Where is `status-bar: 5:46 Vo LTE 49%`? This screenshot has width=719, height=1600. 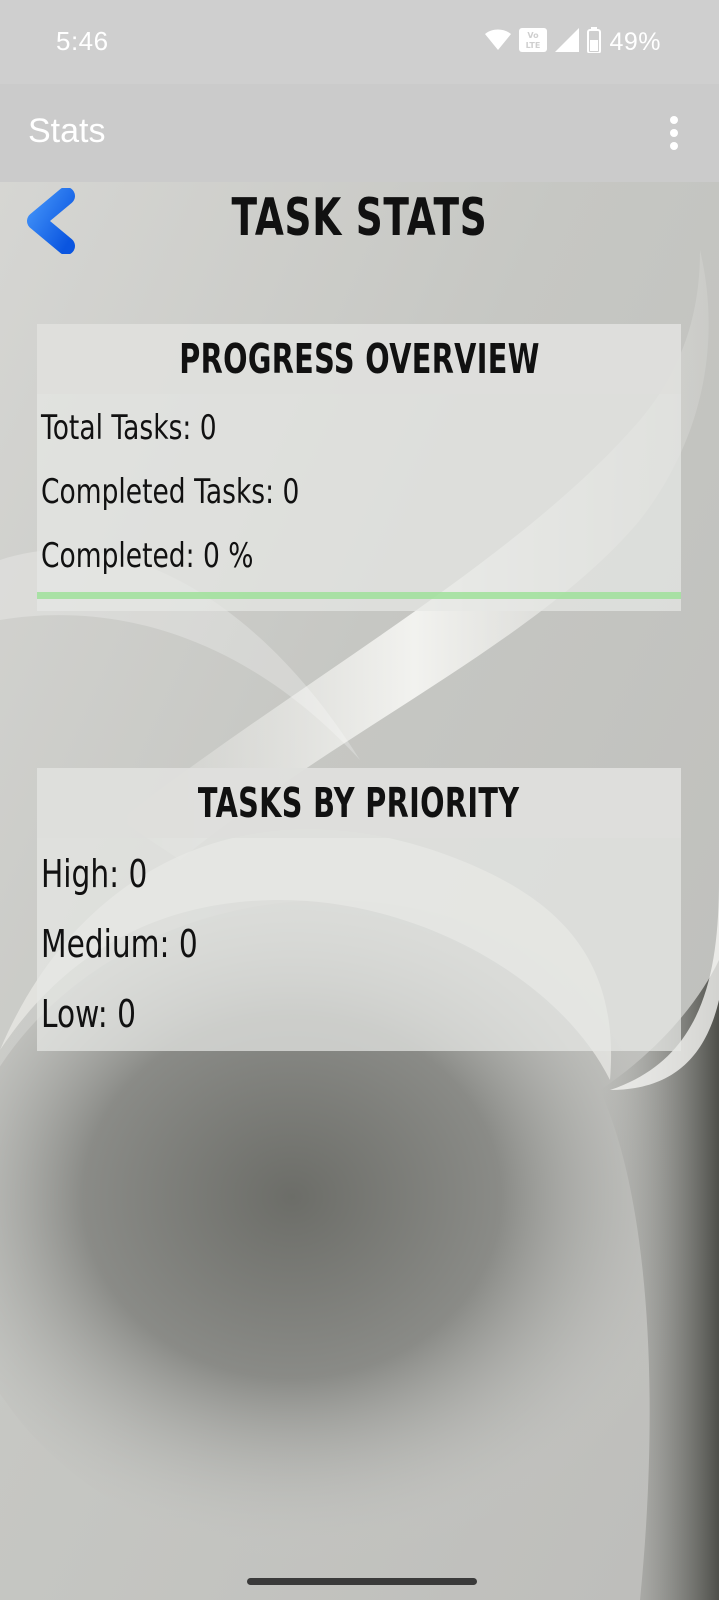
status-bar: 5:46 Vo LTE 49% is located at coordinates (359, 42).